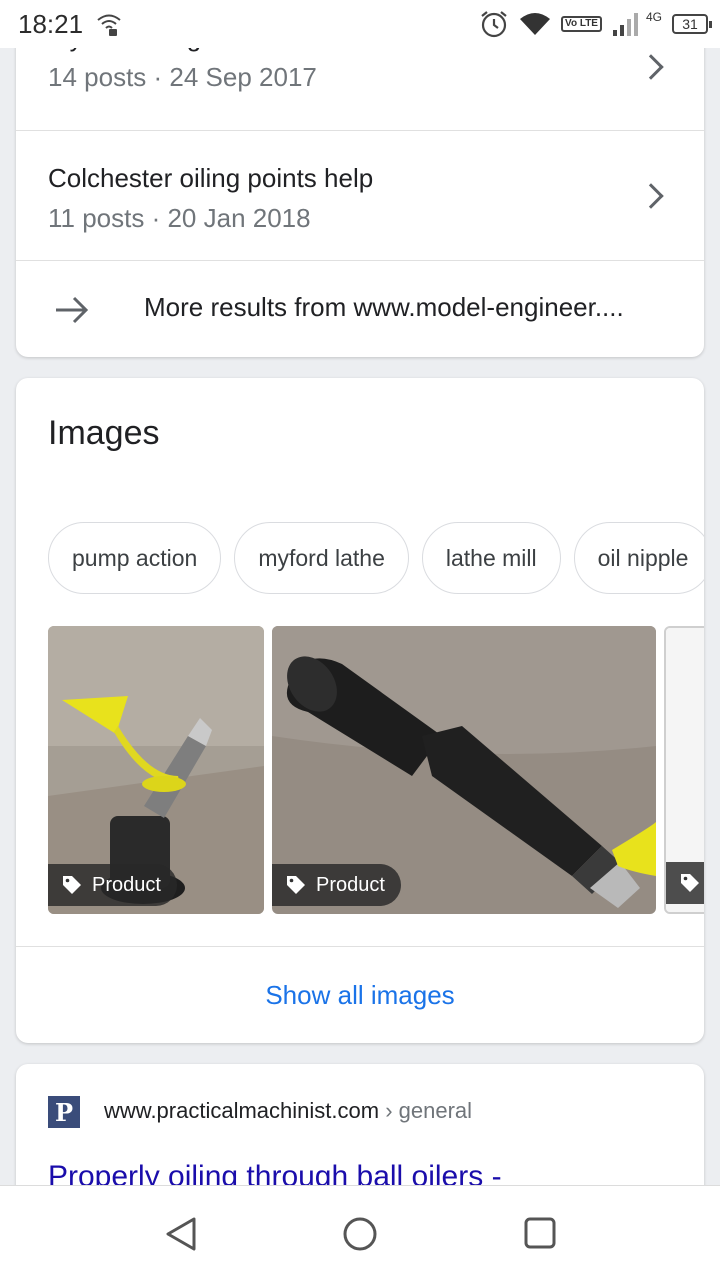  What do you see at coordinates (360, 994) in the screenshot?
I see `show-all-images-button: Show all images` at bounding box center [360, 994].